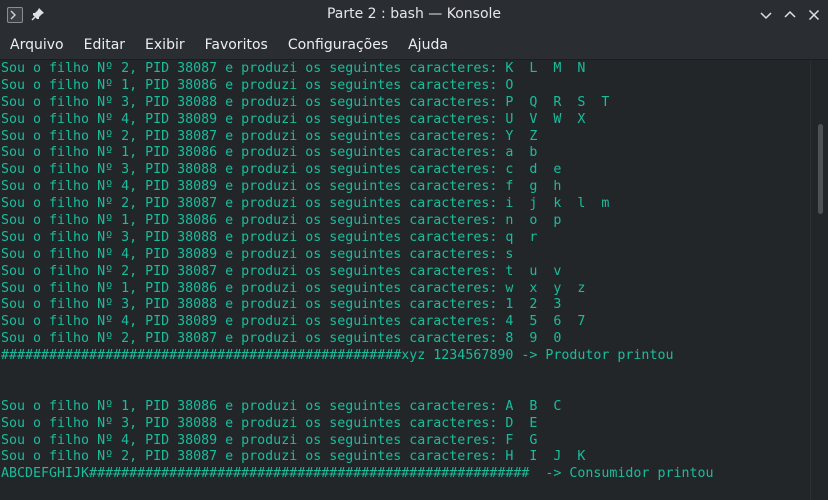 The image size is (828, 500). What do you see at coordinates (814, 15) in the screenshot?
I see `close-icon` at bounding box center [814, 15].